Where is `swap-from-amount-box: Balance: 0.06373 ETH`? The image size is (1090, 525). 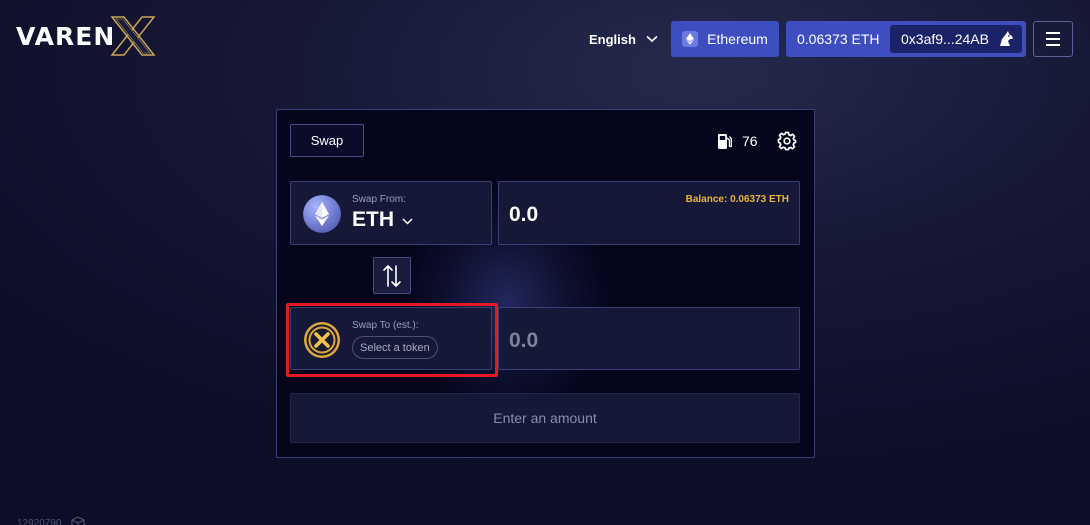 swap-from-amount-box: Balance: 0.06373 ETH is located at coordinates (649, 213).